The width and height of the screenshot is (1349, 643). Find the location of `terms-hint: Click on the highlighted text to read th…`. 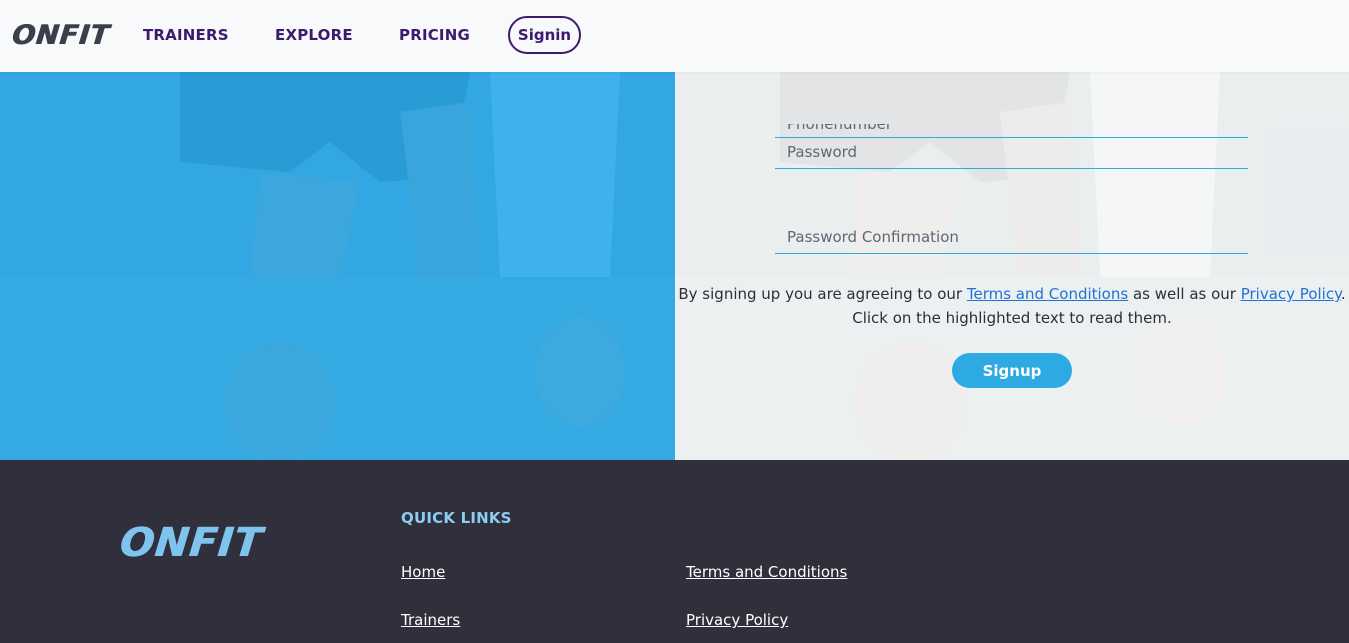

terms-hint: Click on the highlighted text to read th… is located at coordinates (1012, 318).